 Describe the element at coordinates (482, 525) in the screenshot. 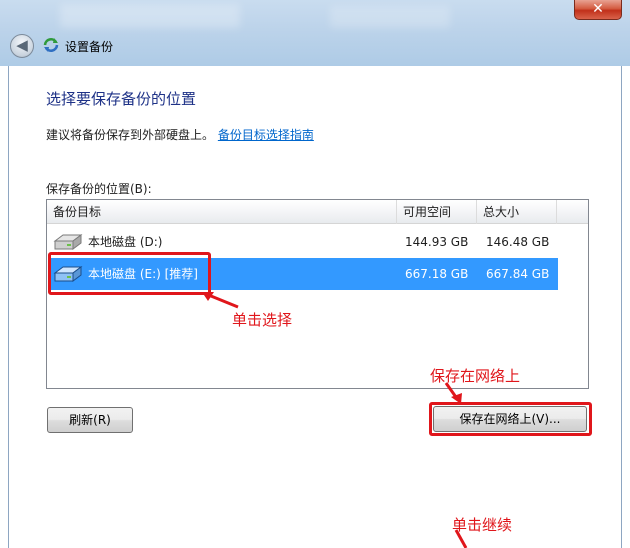

I see `annotation-click-continue: 单击继续` at that location.